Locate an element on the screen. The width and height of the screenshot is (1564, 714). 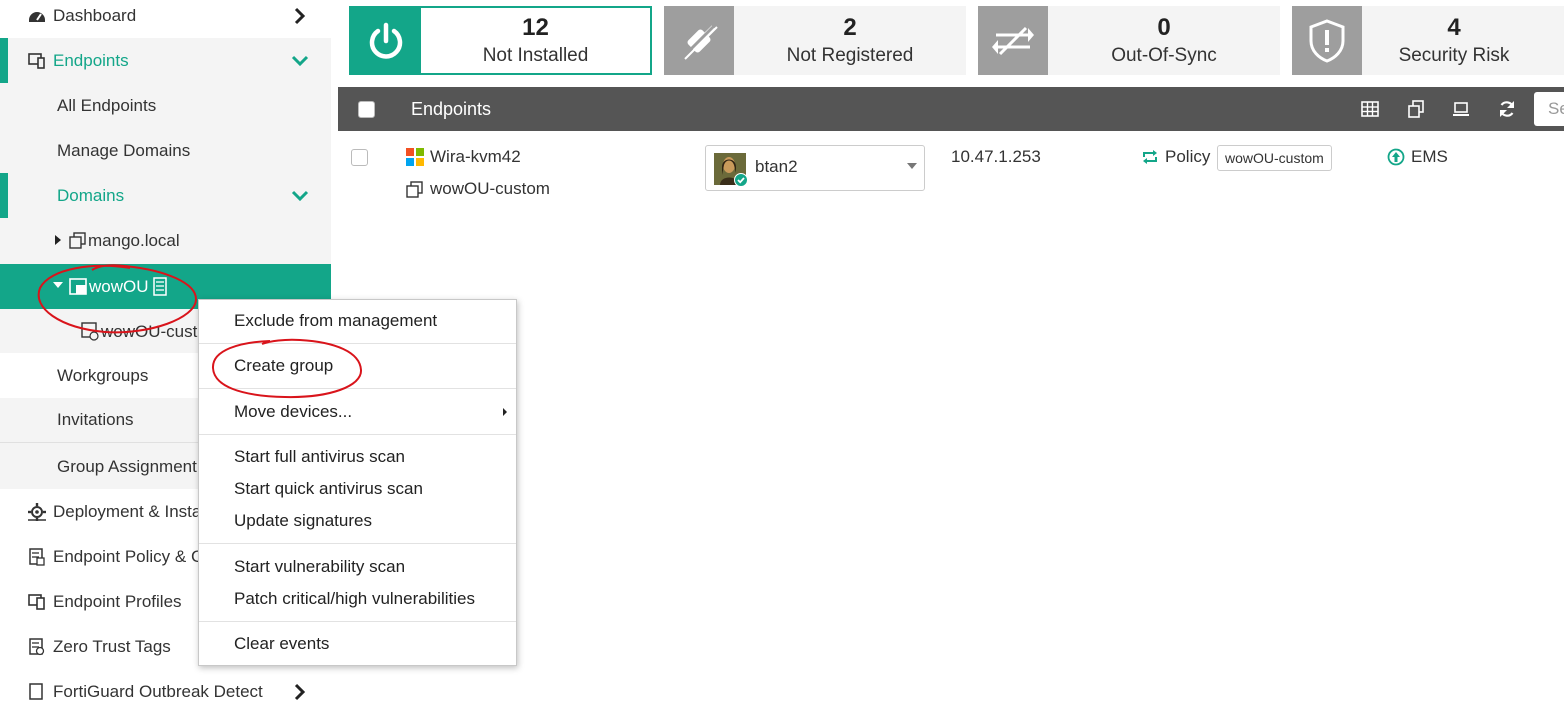
stat-card-not-installed: 12 Not Installed is located at coordinates (500, 40).